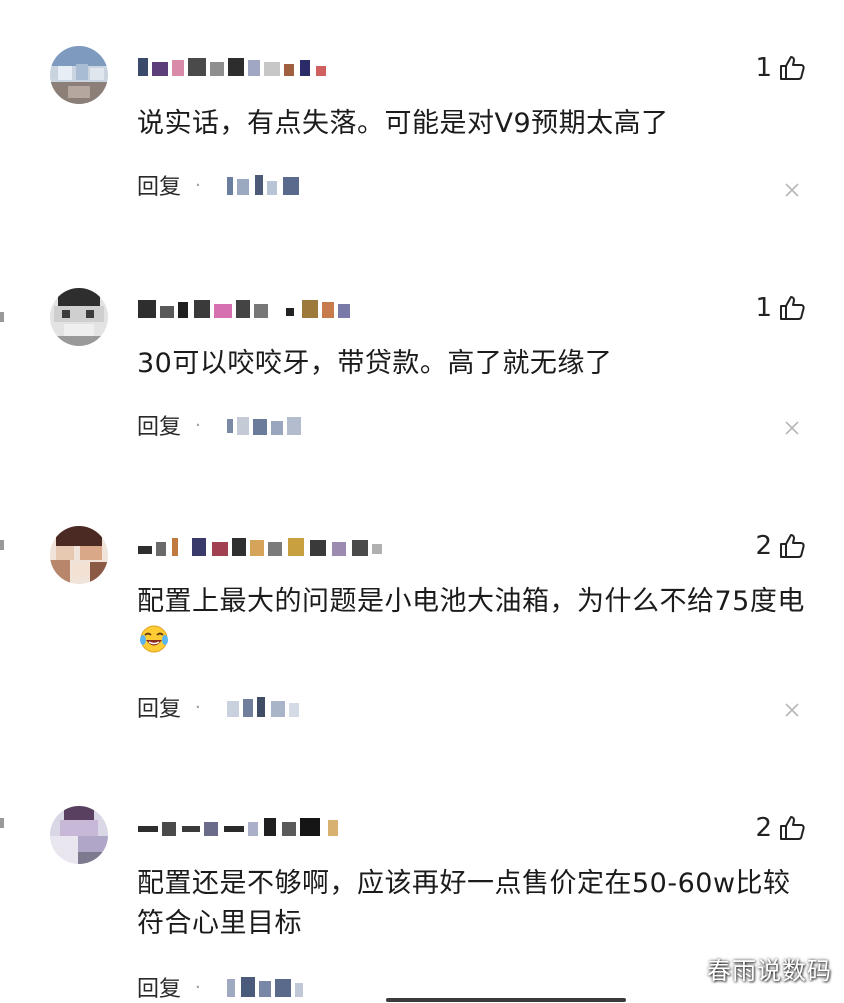 This screenshot has width=844, height=1003. I want to click on home-indicator, so click(506, 1000).